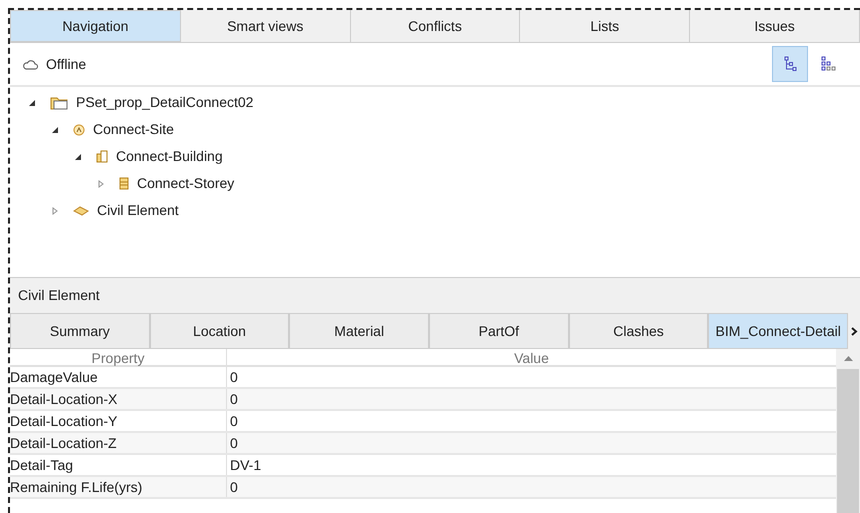  What do you see at coordinates (848, 431) in the screenshot?
I see `scrollbar` at bounding box center [848, 431].